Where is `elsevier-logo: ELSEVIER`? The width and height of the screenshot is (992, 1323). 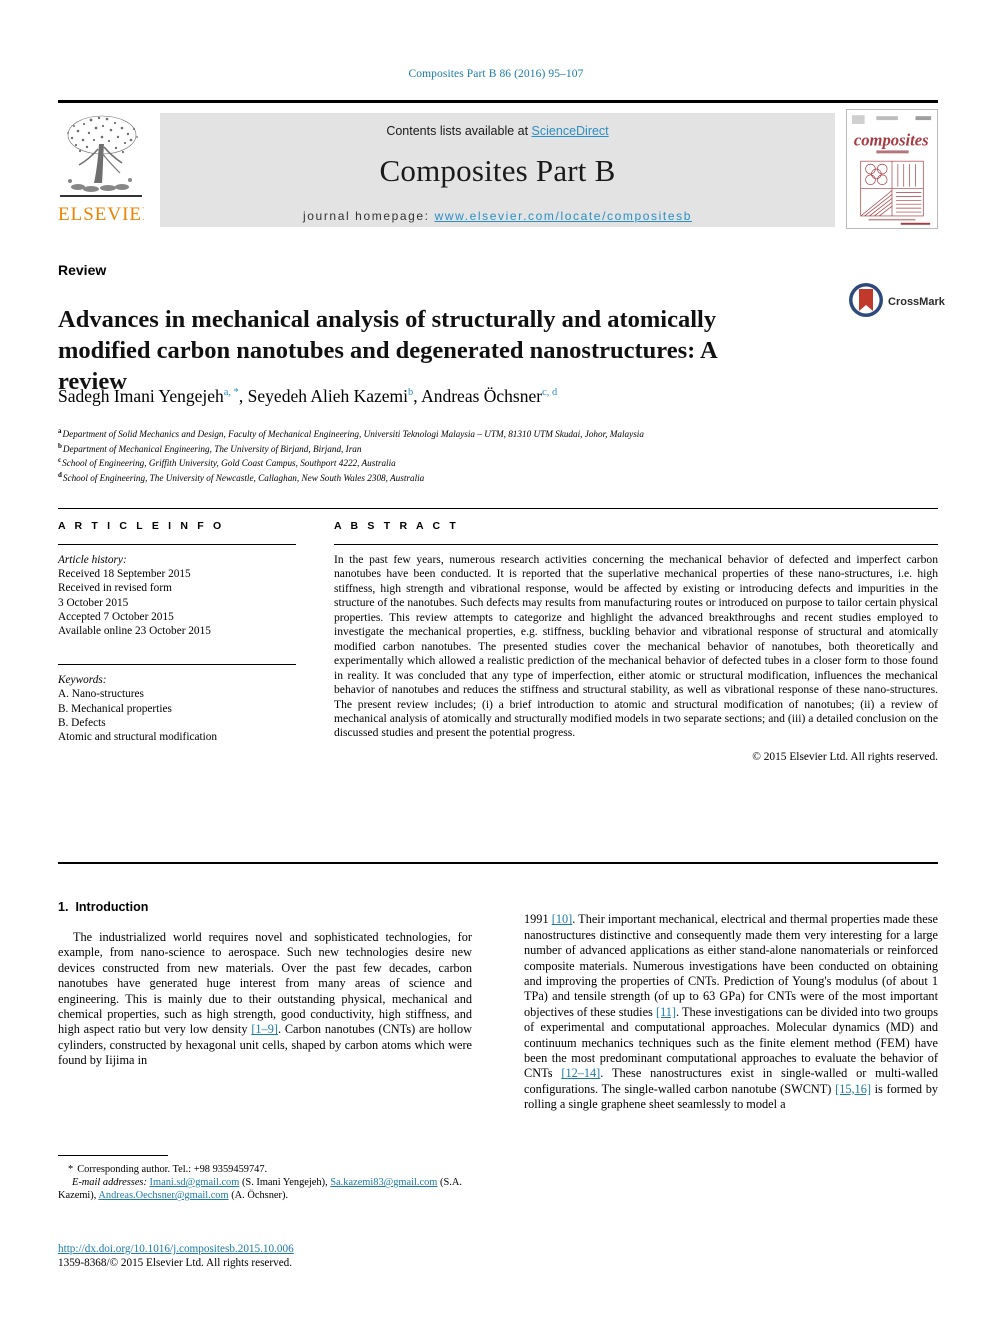
elsevier-logo: ELSEVIER is located at coordinates (101, 169).